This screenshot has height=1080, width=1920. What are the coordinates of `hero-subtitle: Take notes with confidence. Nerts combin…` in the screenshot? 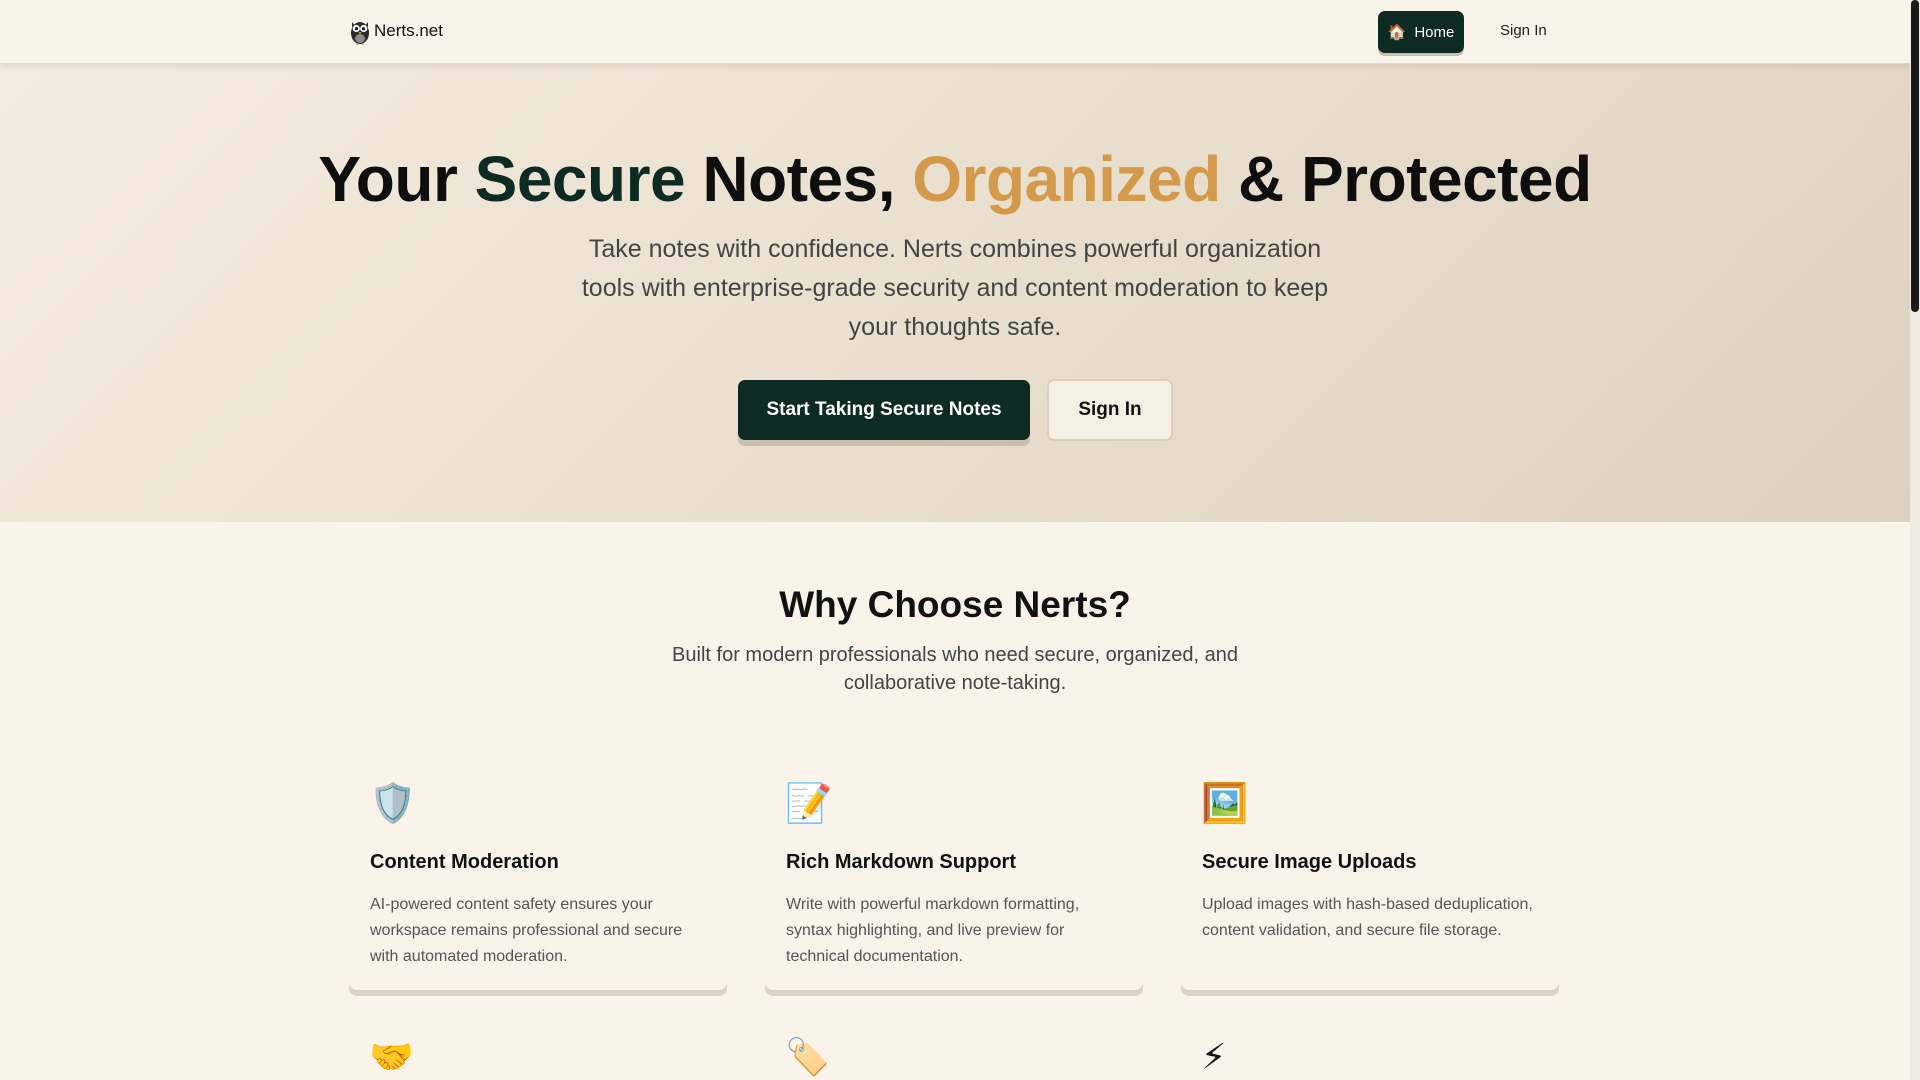 It's located at (955, 288).